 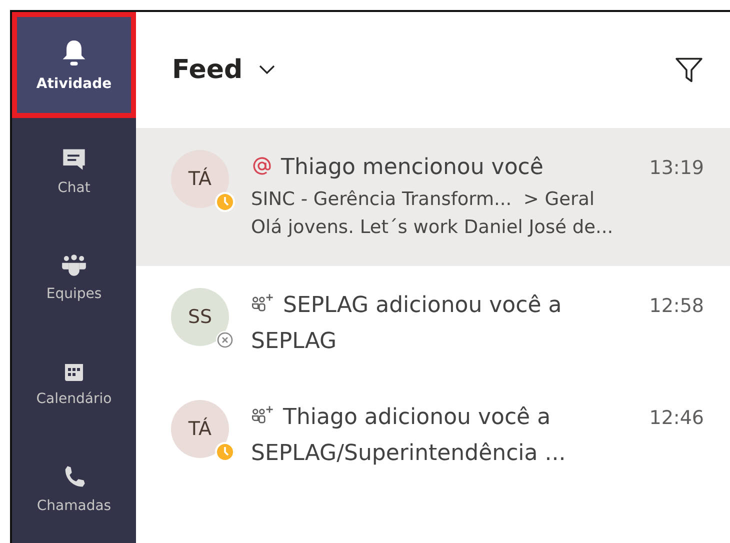 I want to click on timestamp: 13:19, so click(x=676, y=168).